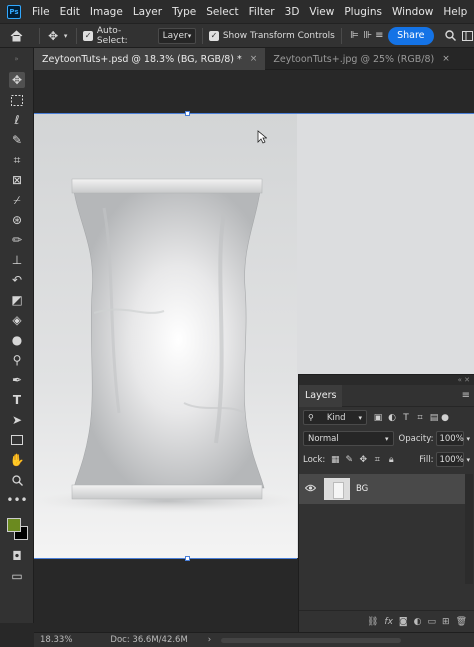  I want to click on group-folder-icon: ▭, so click(432, 622).